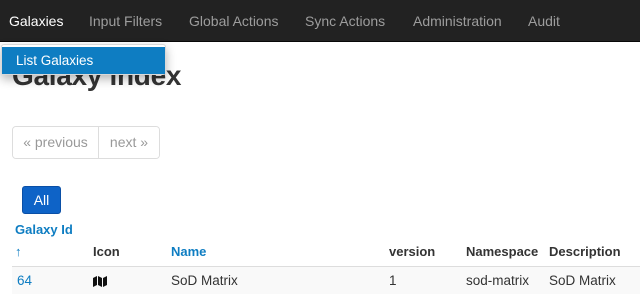  What do you see at coordinates (457, 21) in the screenshot?
I see `nav-administration: Administration` at bounding box center [457, 21].